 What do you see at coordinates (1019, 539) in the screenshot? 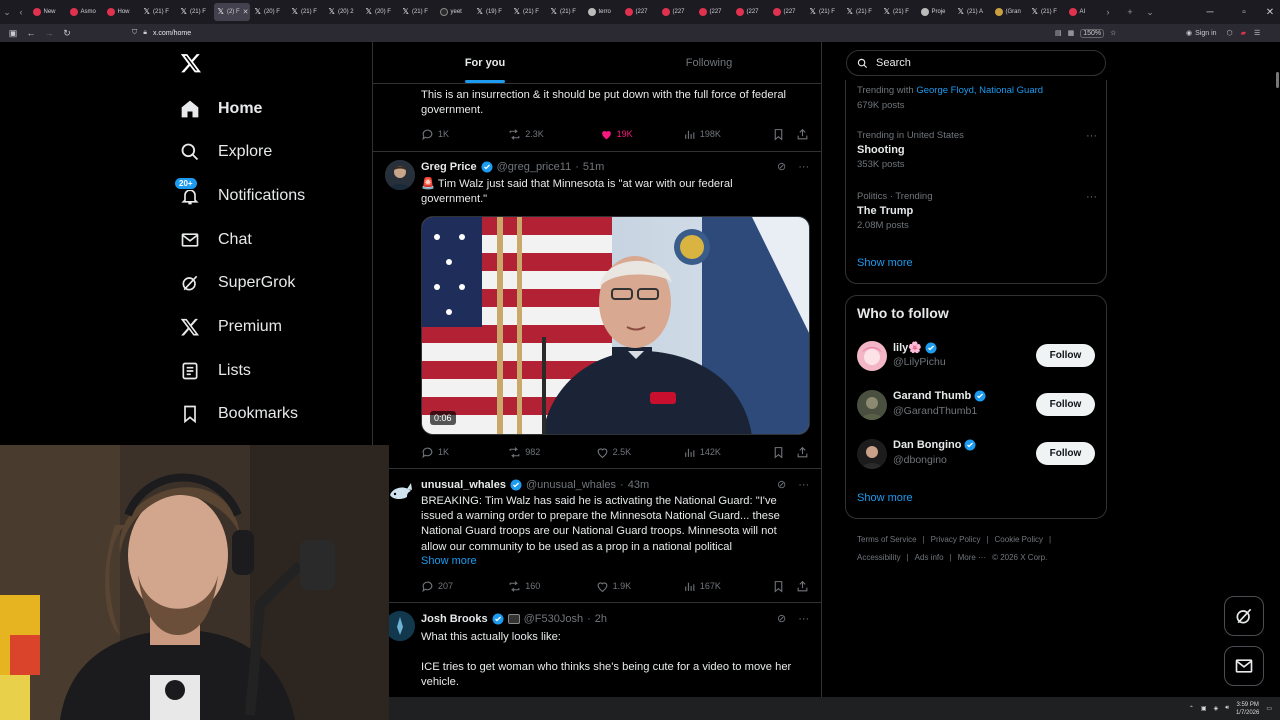
I see `cookie-link: Cookie Policy` at bounding box center [1019, 539].